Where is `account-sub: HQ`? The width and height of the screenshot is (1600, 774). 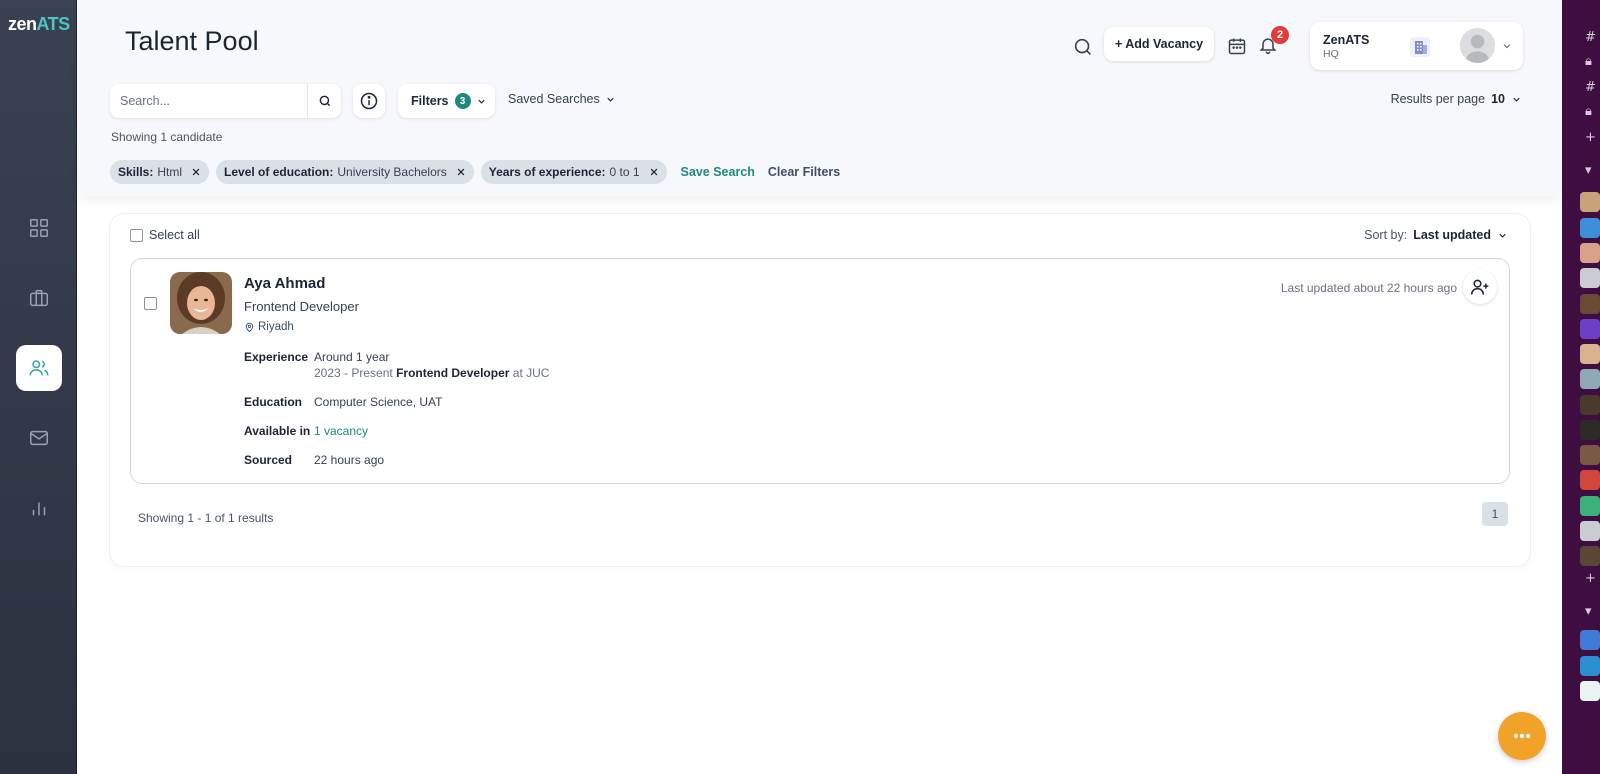 account-sub: HQ is located at coordinates (1331, 54).